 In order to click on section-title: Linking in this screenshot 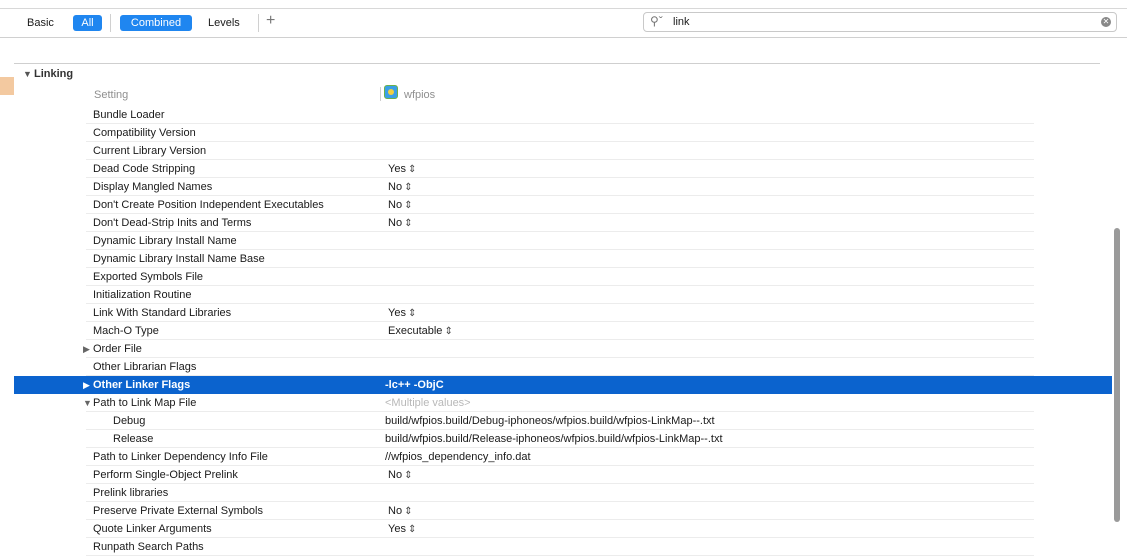, I will do `click(54, 74)`.